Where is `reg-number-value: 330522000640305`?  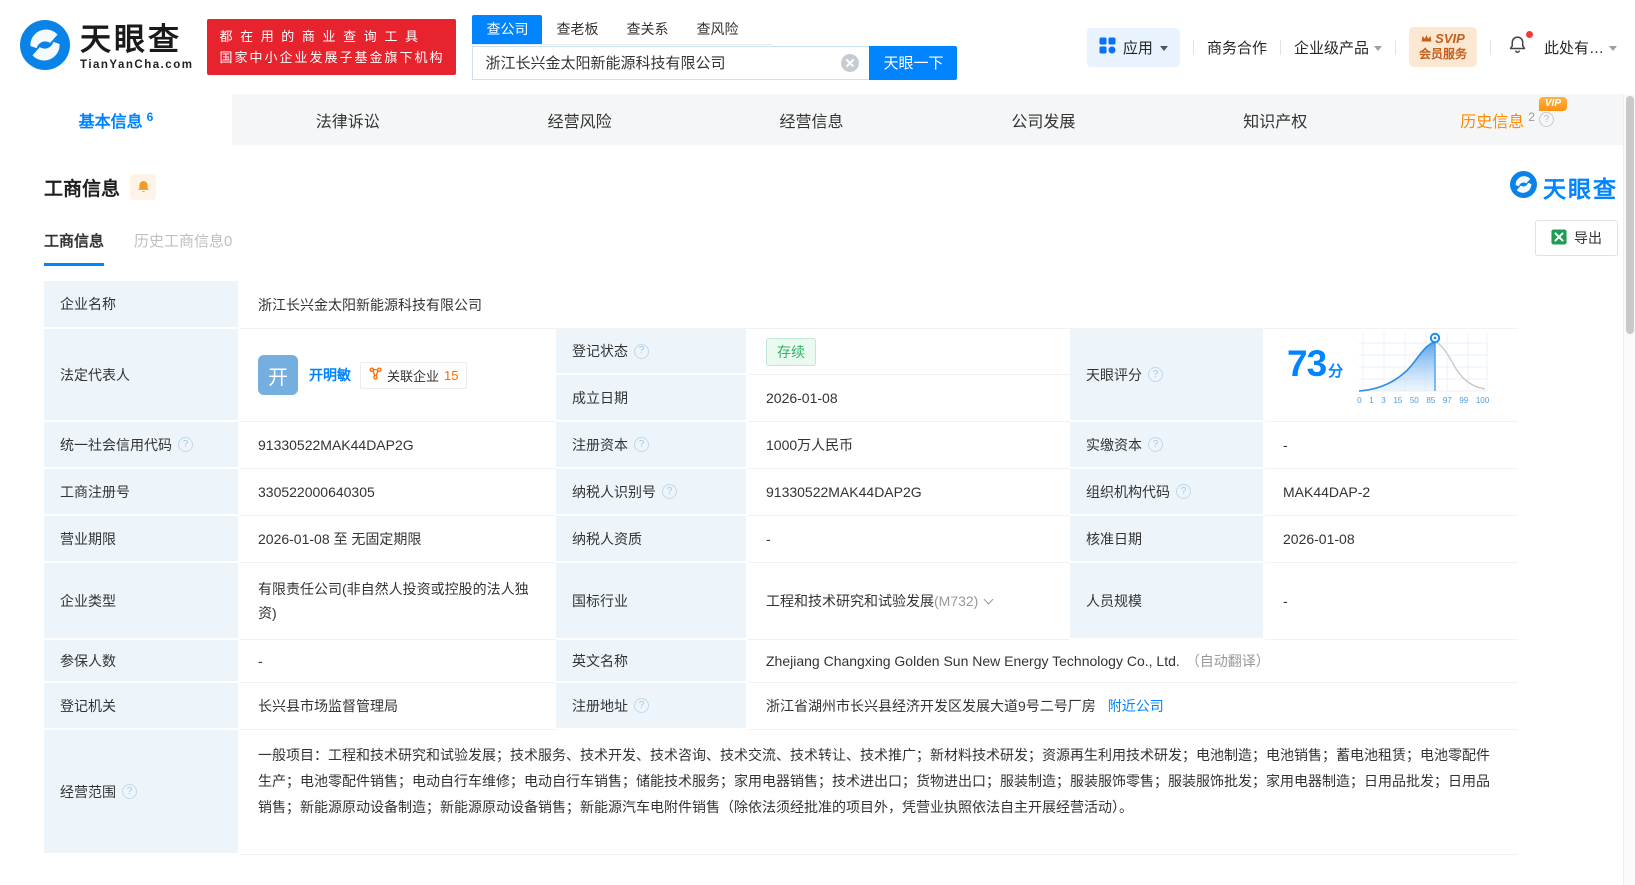 reg-number-value: 330522000640305 is located at coordinates (398, 492).